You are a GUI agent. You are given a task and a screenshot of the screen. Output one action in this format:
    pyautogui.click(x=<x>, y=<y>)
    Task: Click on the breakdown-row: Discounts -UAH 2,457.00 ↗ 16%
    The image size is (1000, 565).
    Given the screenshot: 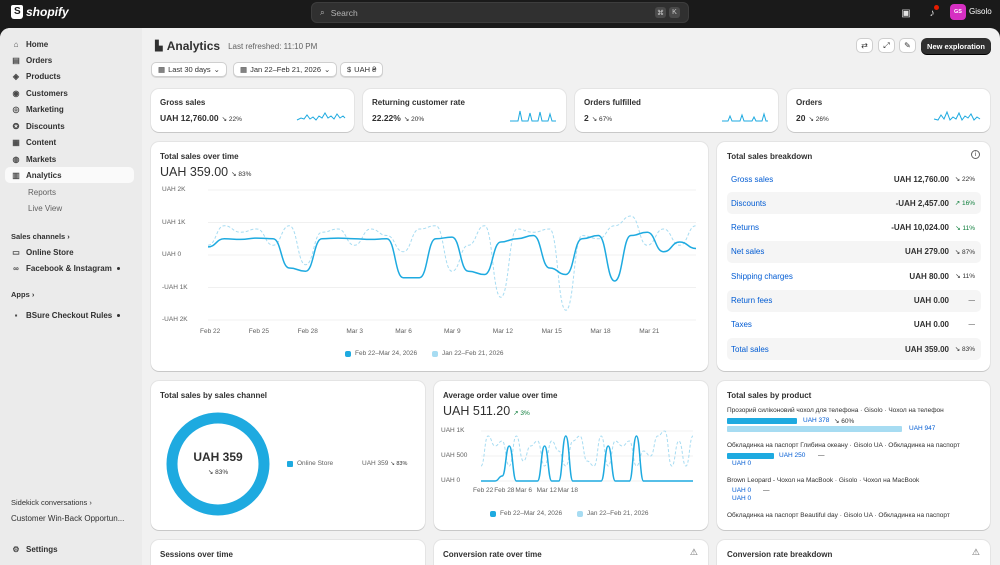 What is the action you would take?
    pyautogui.click(x=854, y=203)
    